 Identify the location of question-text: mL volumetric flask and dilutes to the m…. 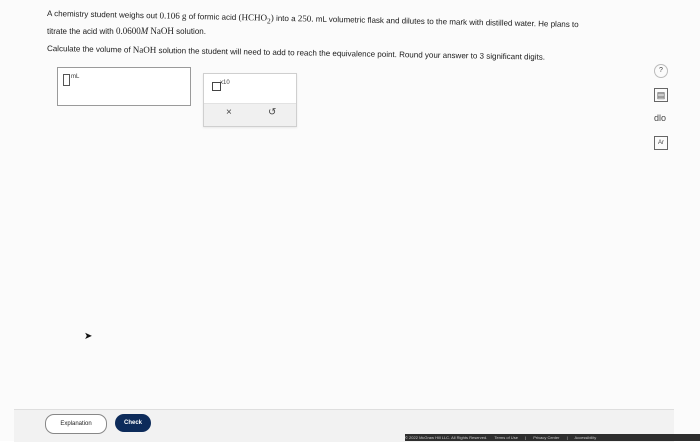
(447, 22).